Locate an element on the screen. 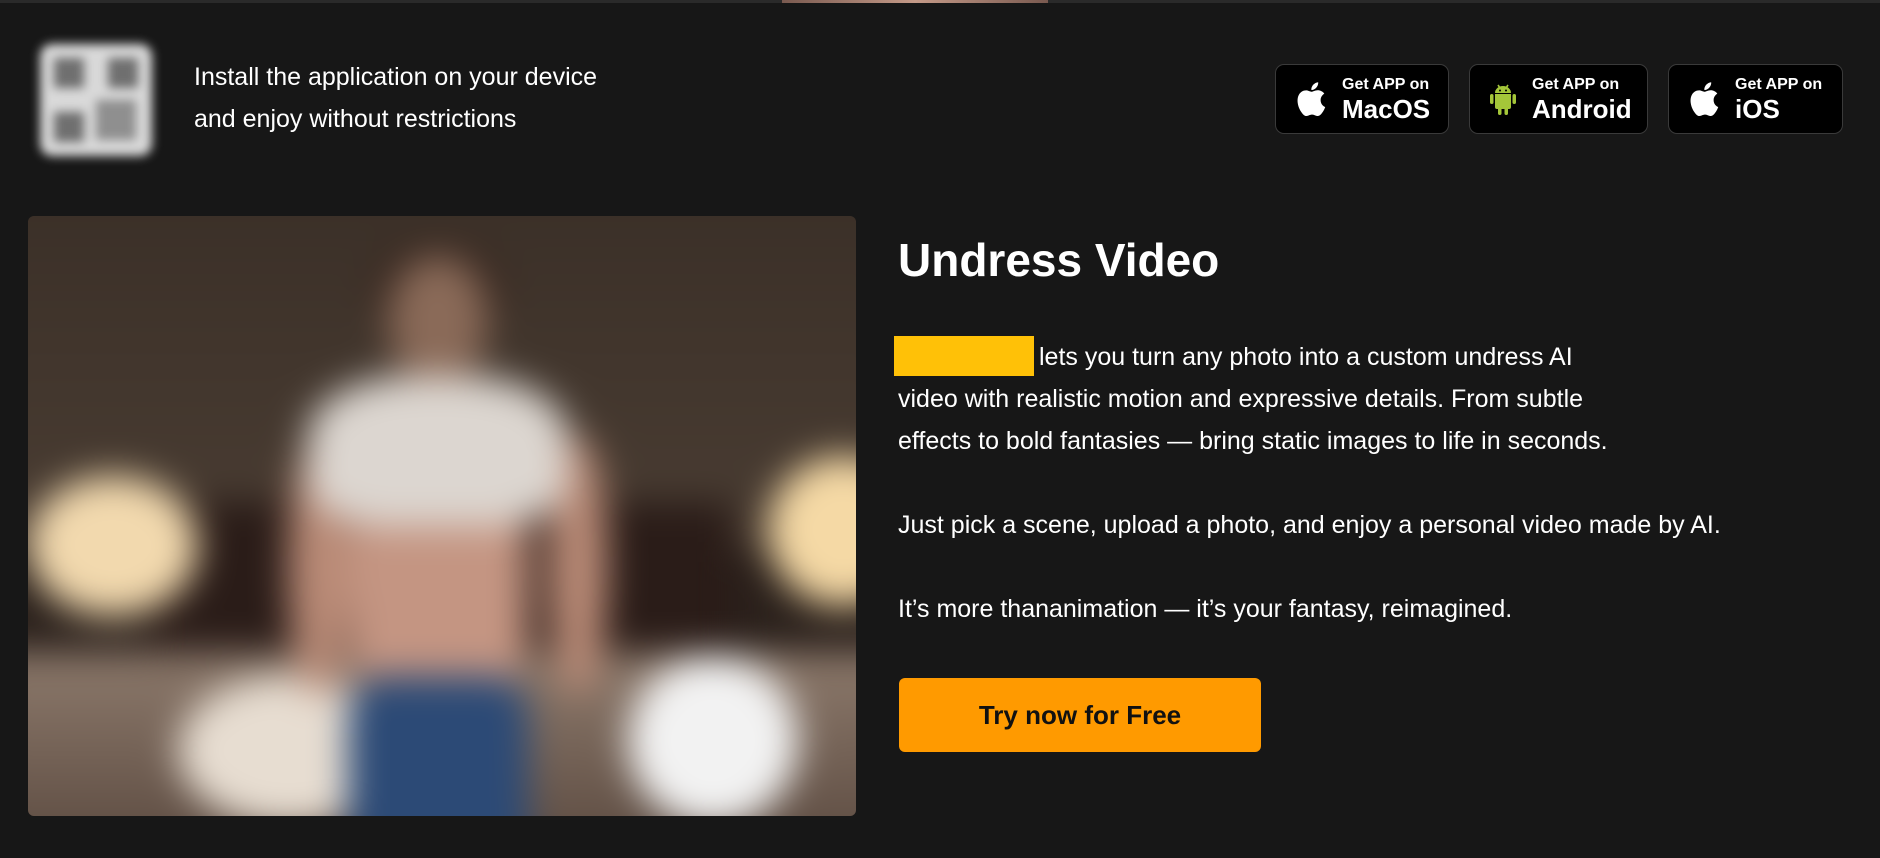 Image resolution: width=1880 pixels, height=858 pixels. previous-image-edge is located at coordinates (915, 1).